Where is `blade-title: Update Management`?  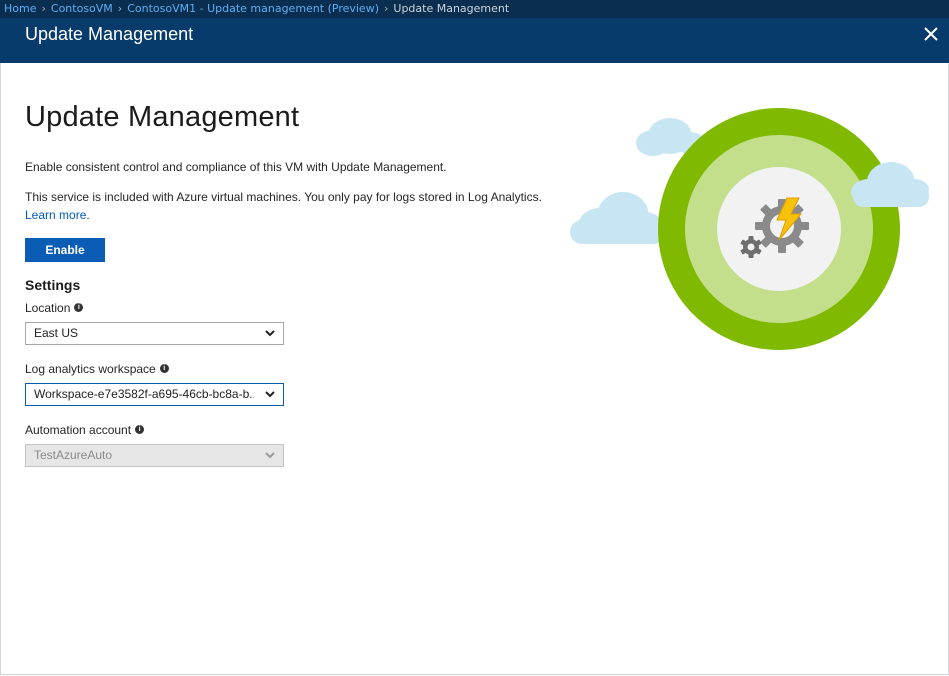
blade-title: Update Management is located at coordinates (109, 34).